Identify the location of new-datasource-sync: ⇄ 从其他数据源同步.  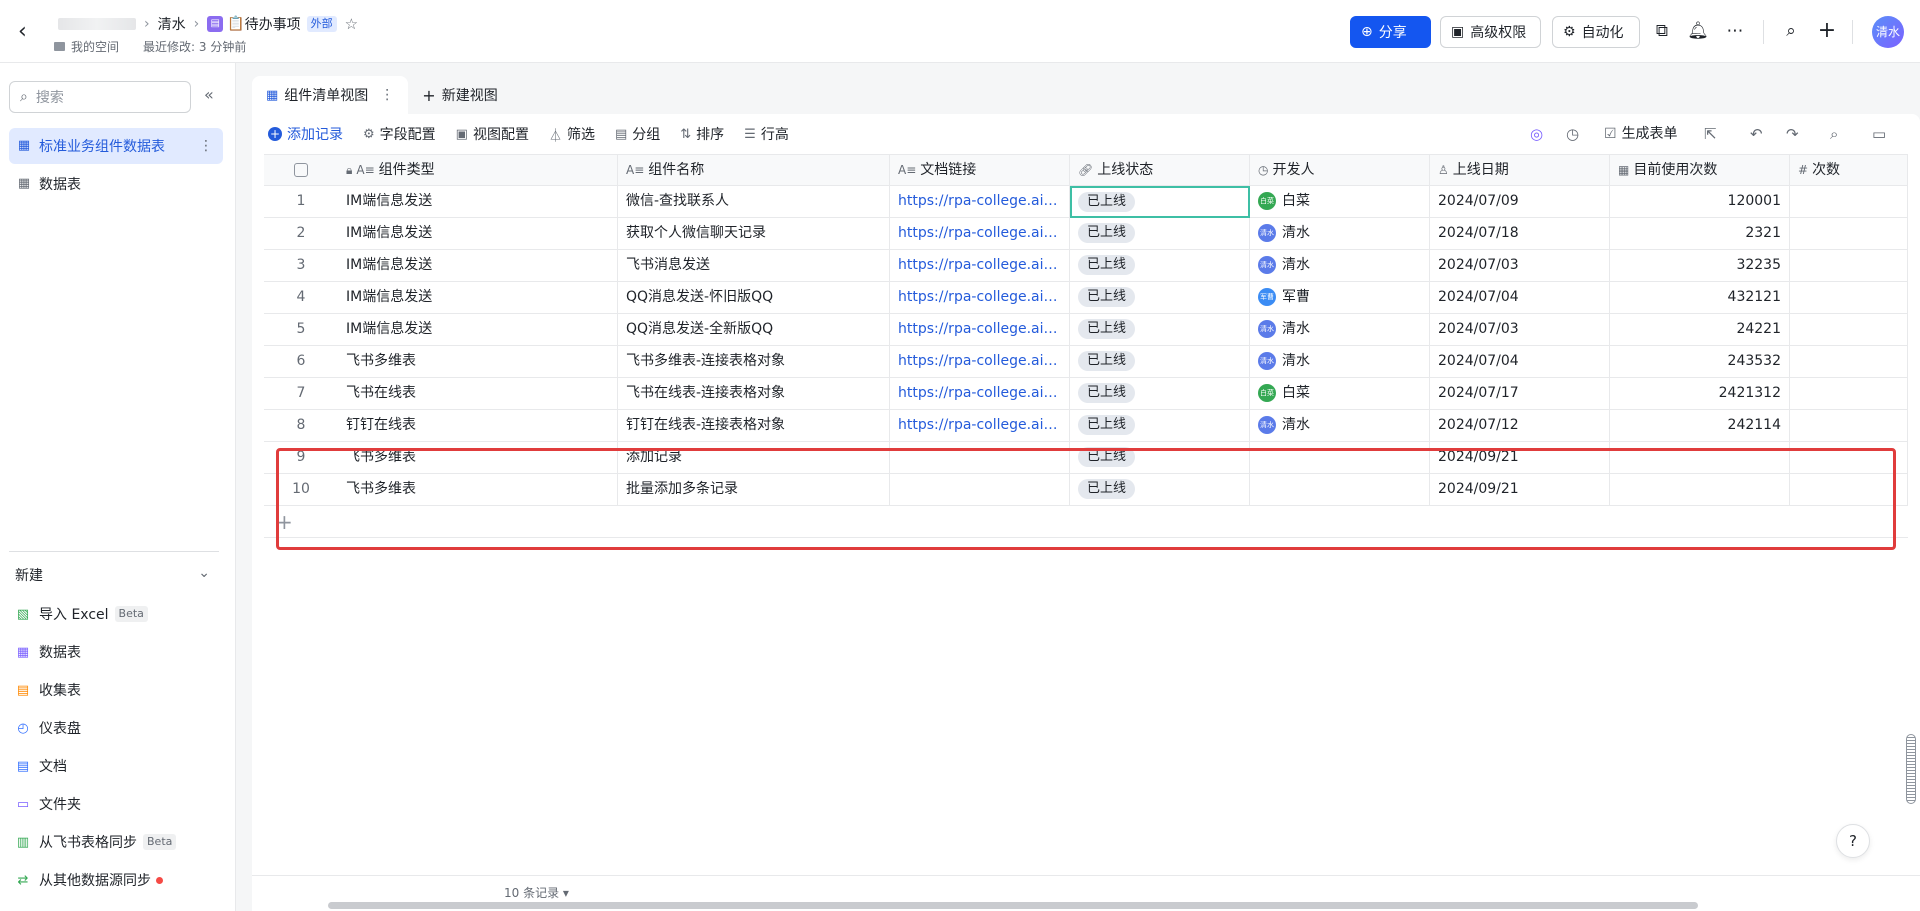
(89, 880).